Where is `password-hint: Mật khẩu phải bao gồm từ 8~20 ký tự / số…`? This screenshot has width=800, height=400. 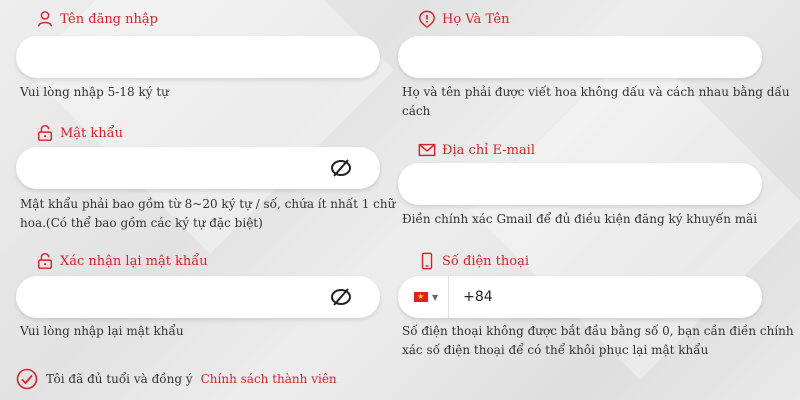 password-hint: Mật khẩu phải bao gồm từ 8~20 ký tự / số… is located at coordinates (207, 214).